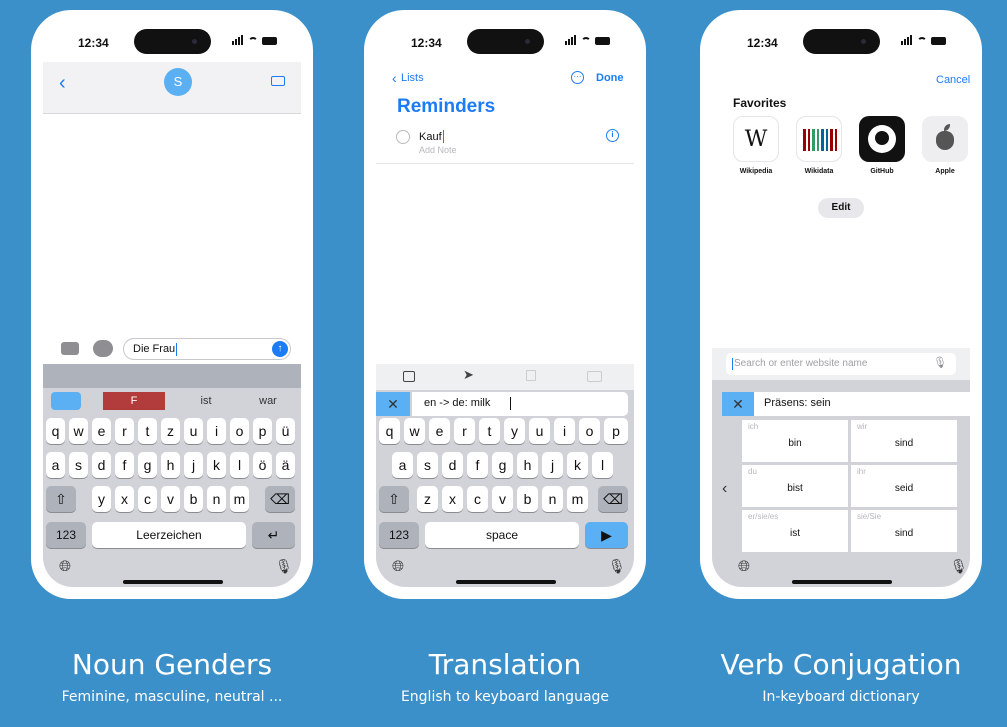 The width and height of the screenshot is (1007, 727). I want to click on address-bar: Search or enter website name 🎙︎, so click(841, 364).